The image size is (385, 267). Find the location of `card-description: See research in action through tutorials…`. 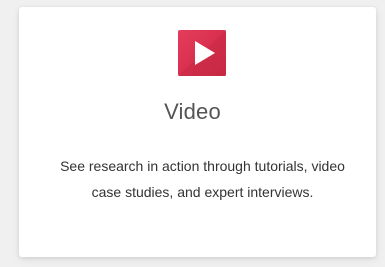

card-description: See research in action through tutorials… is located at coordinates (202, 179).